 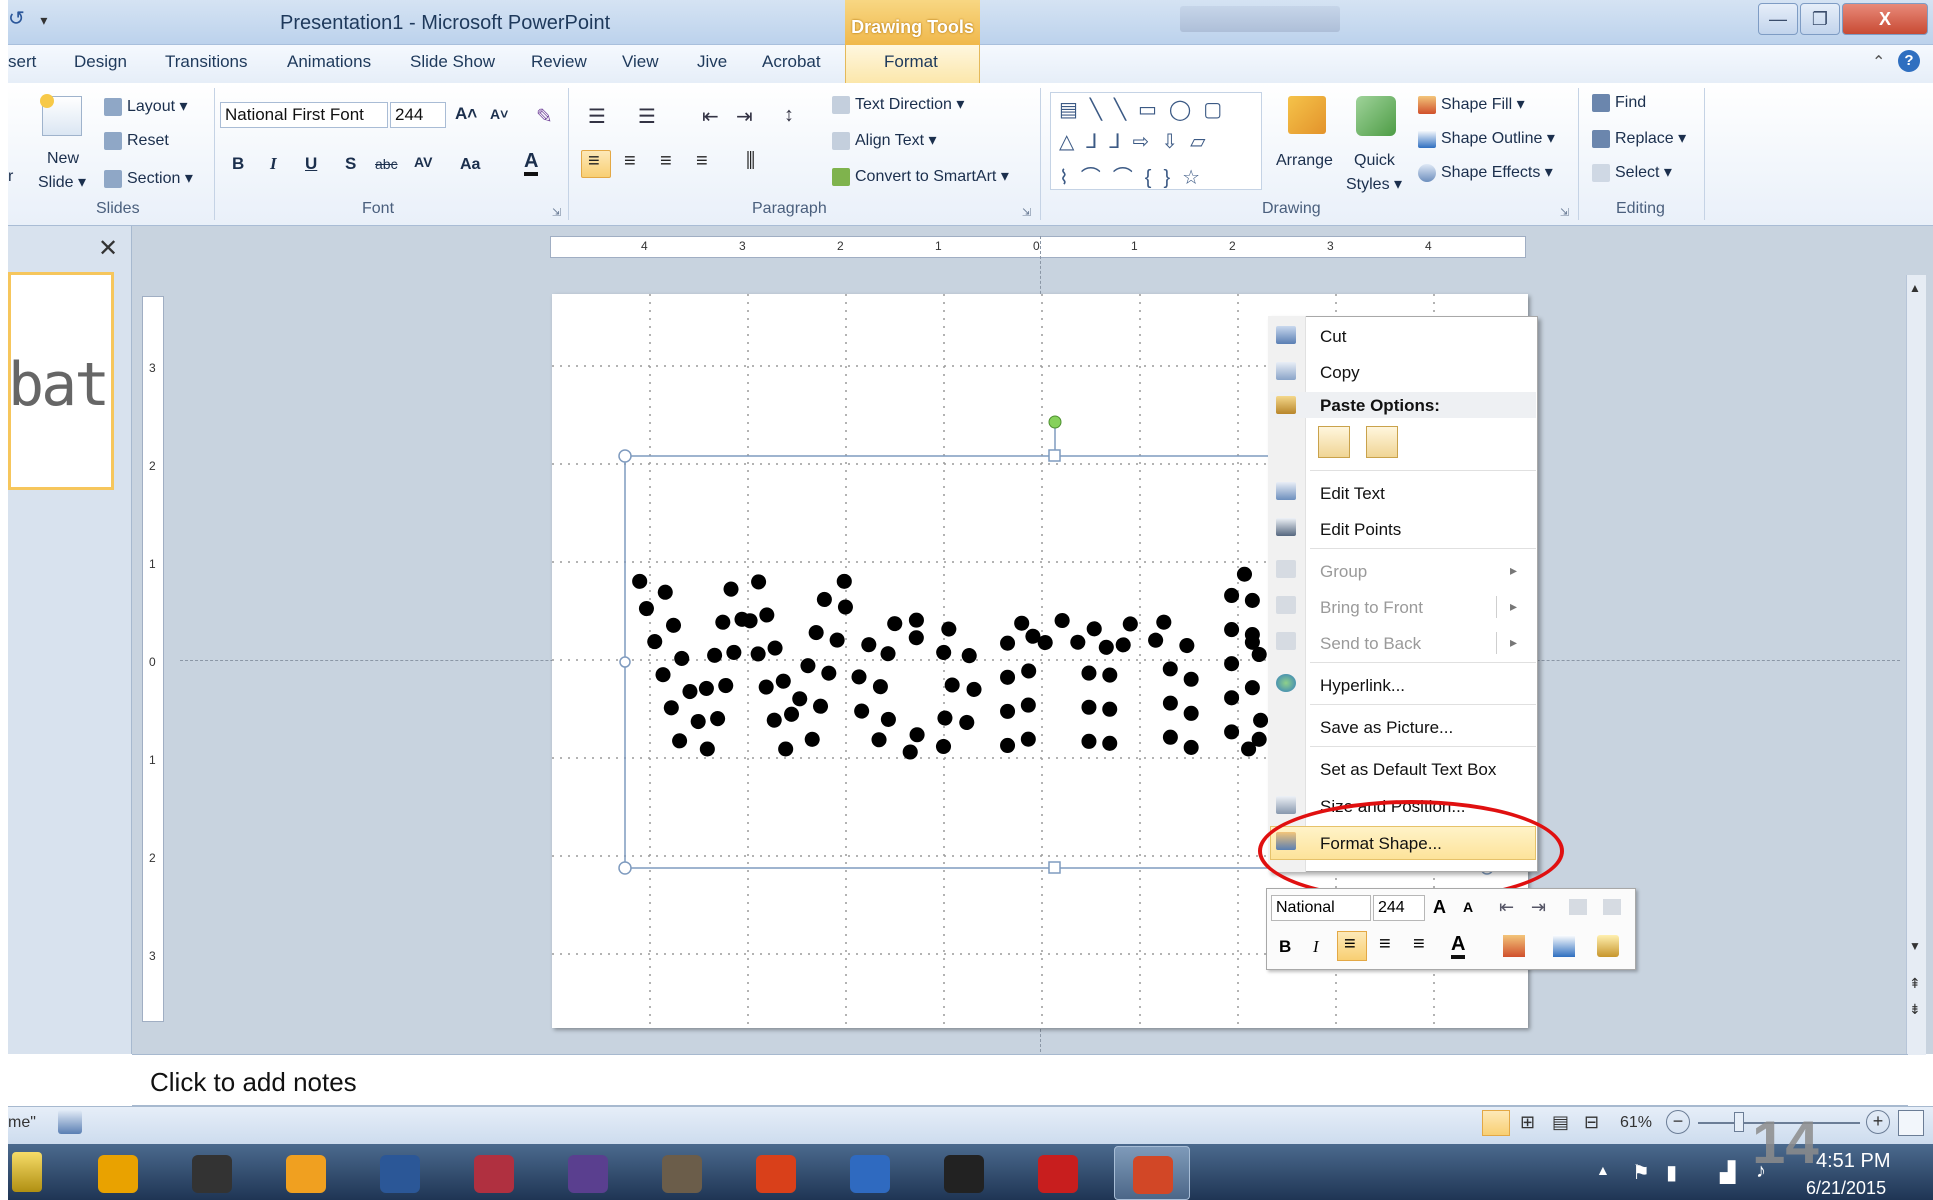 I want to click on mini-align-right-icon: ≡, so click(x=1419, y=944).